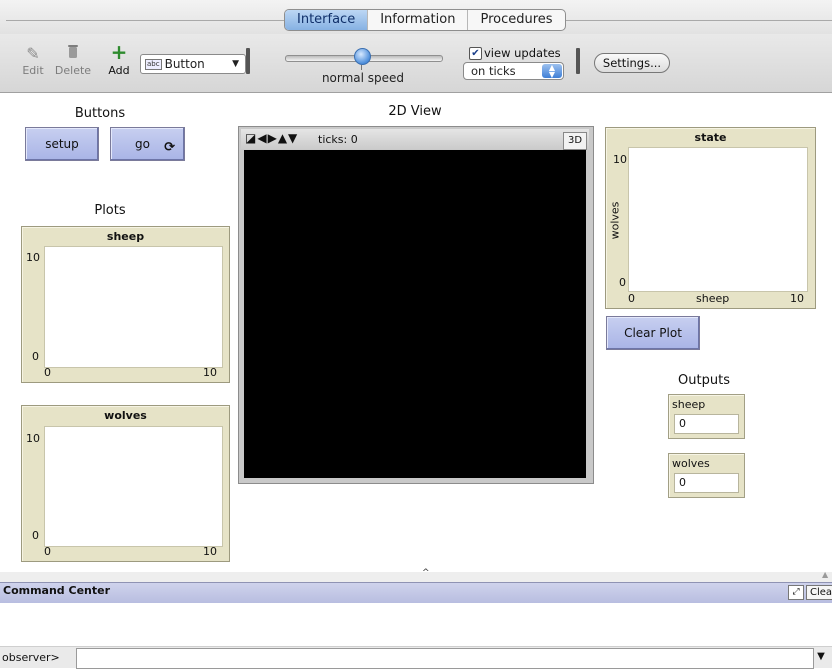 This screenshot has width=832, height=669. I want to click on plot-title: state, so click(710, 137).